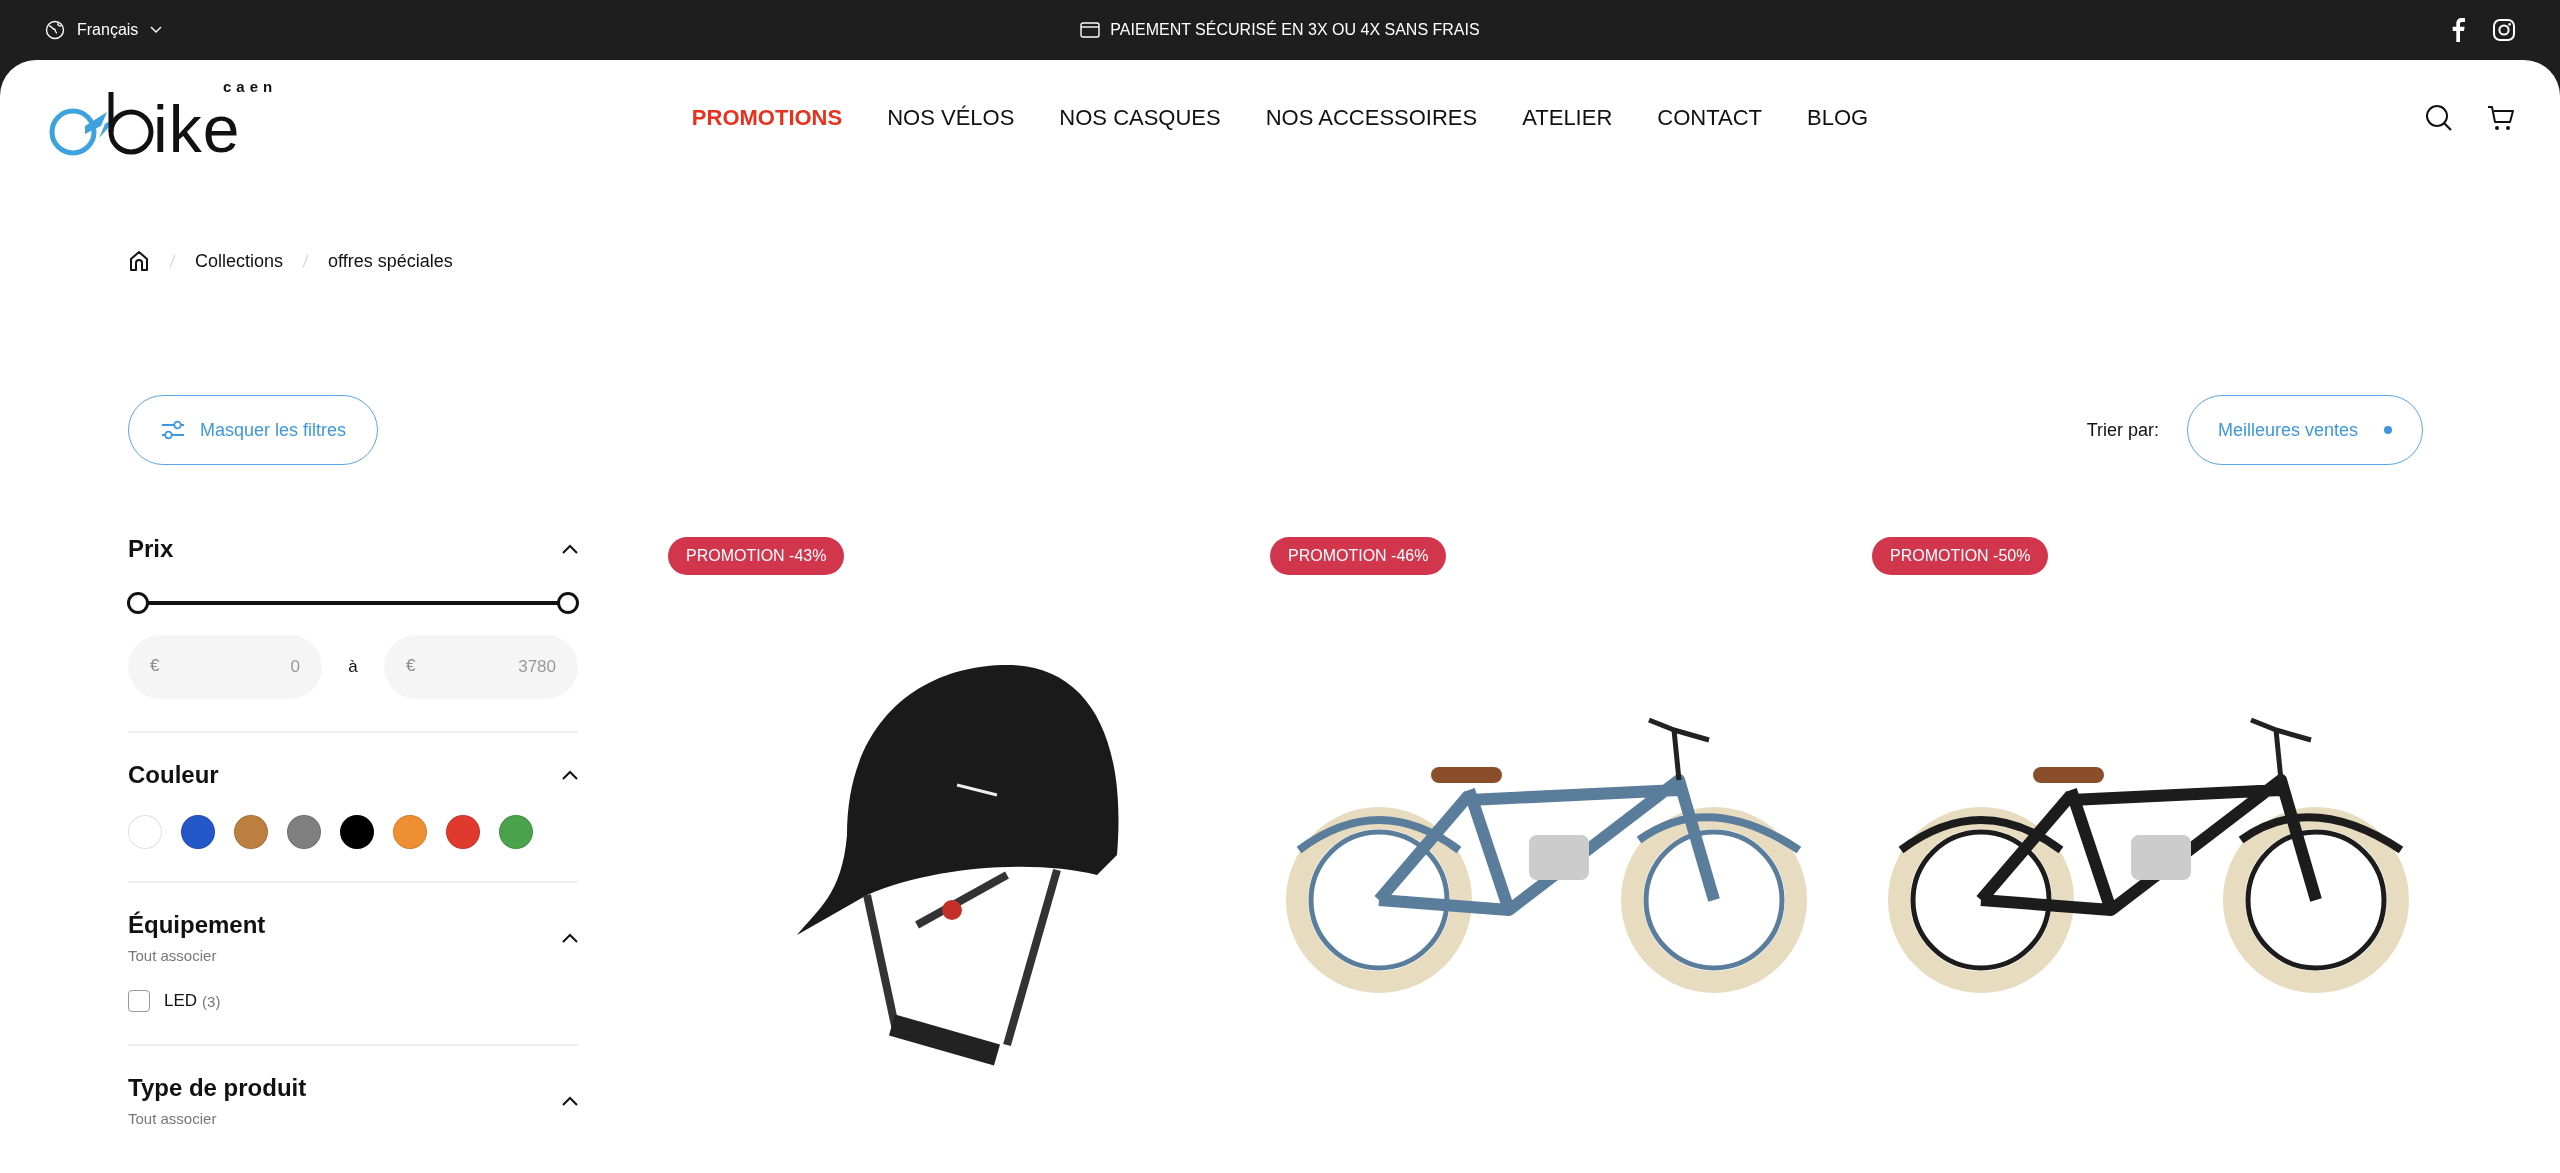 Image resolution: width=2560 pixels, height=1173 pixels. Describe the element at coordinates (239, 261) in the screenshot. I see `breadcrumb-link: Collections` at that location.